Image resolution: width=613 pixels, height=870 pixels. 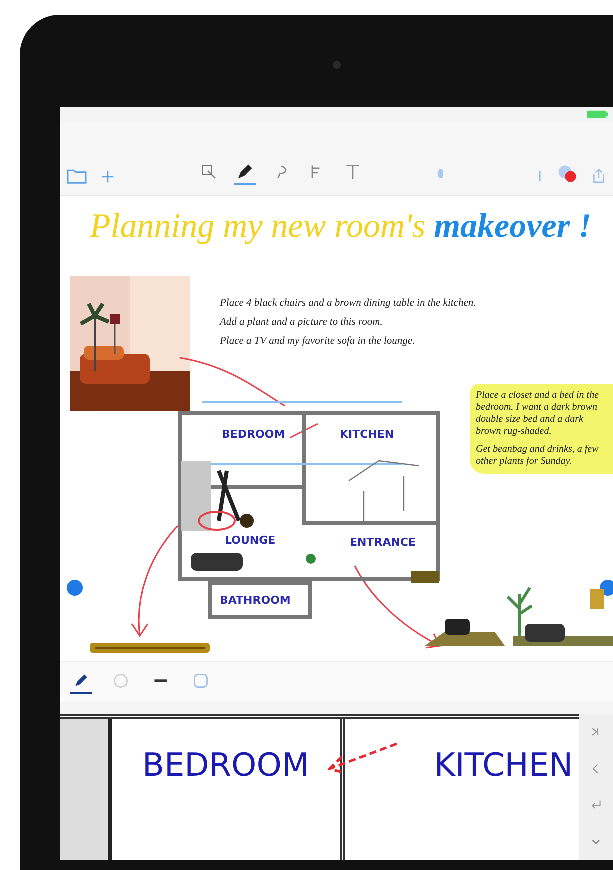 What do you see at coordinates (341, 227) in the screenshot?
I see `handwritten-title: Planning my new room's makeover !` at bounding box center [341, 227].